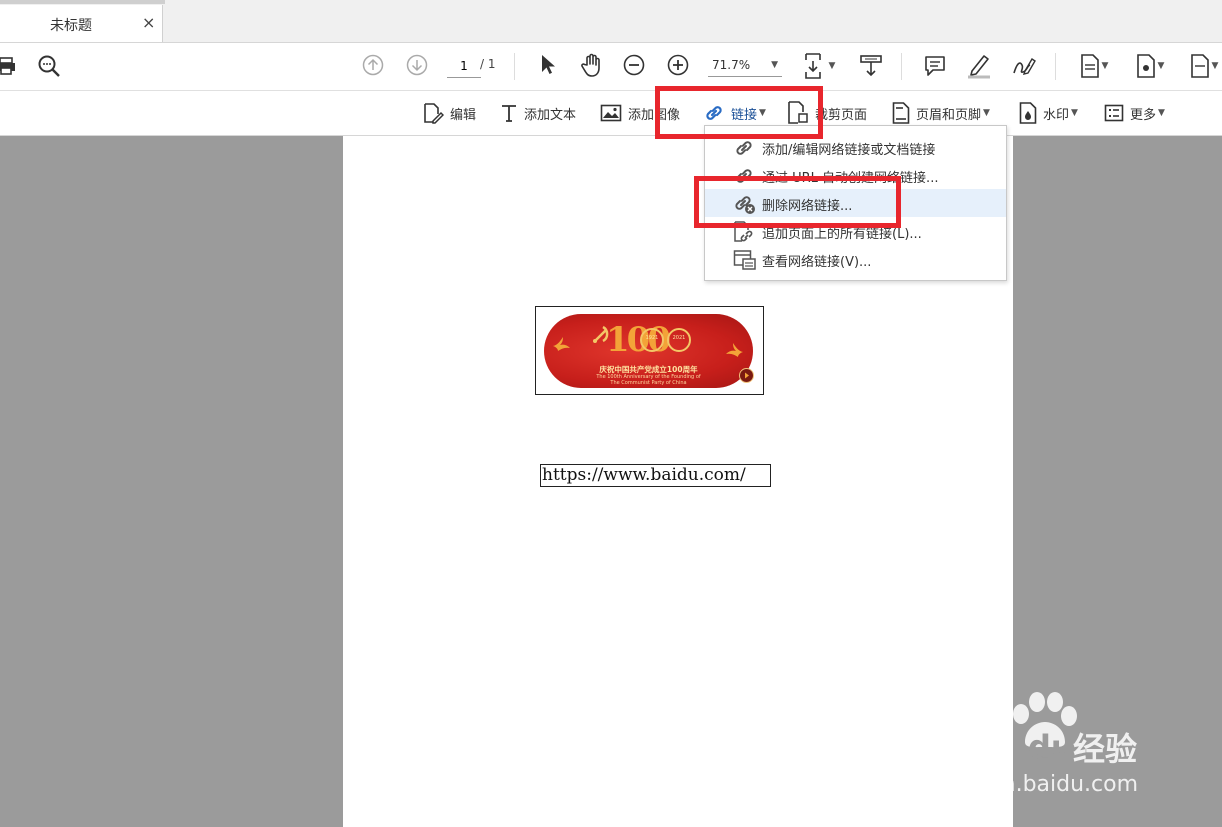  Describe the element at coordinates (611, 67) in the screenshot. I see `main-toolbar: / 1 71.7% ▼ ▼ ▼ ▼ ▼` at that location.